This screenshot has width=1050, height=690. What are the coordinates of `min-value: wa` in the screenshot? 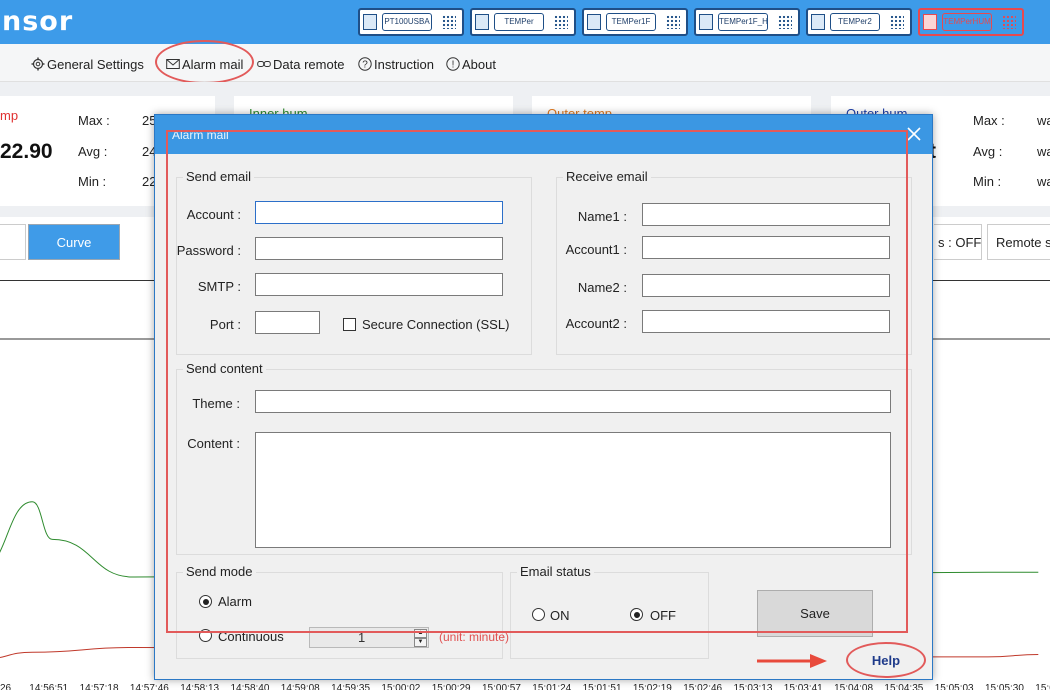 It's located at (1043, 181).